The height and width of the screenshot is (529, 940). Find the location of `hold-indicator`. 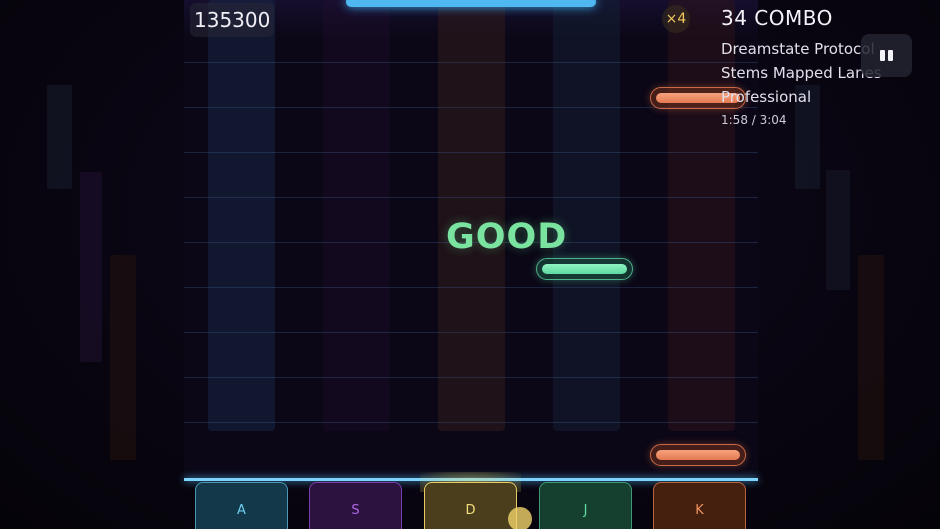

hold-indicator is located at coordinates (520, 518).